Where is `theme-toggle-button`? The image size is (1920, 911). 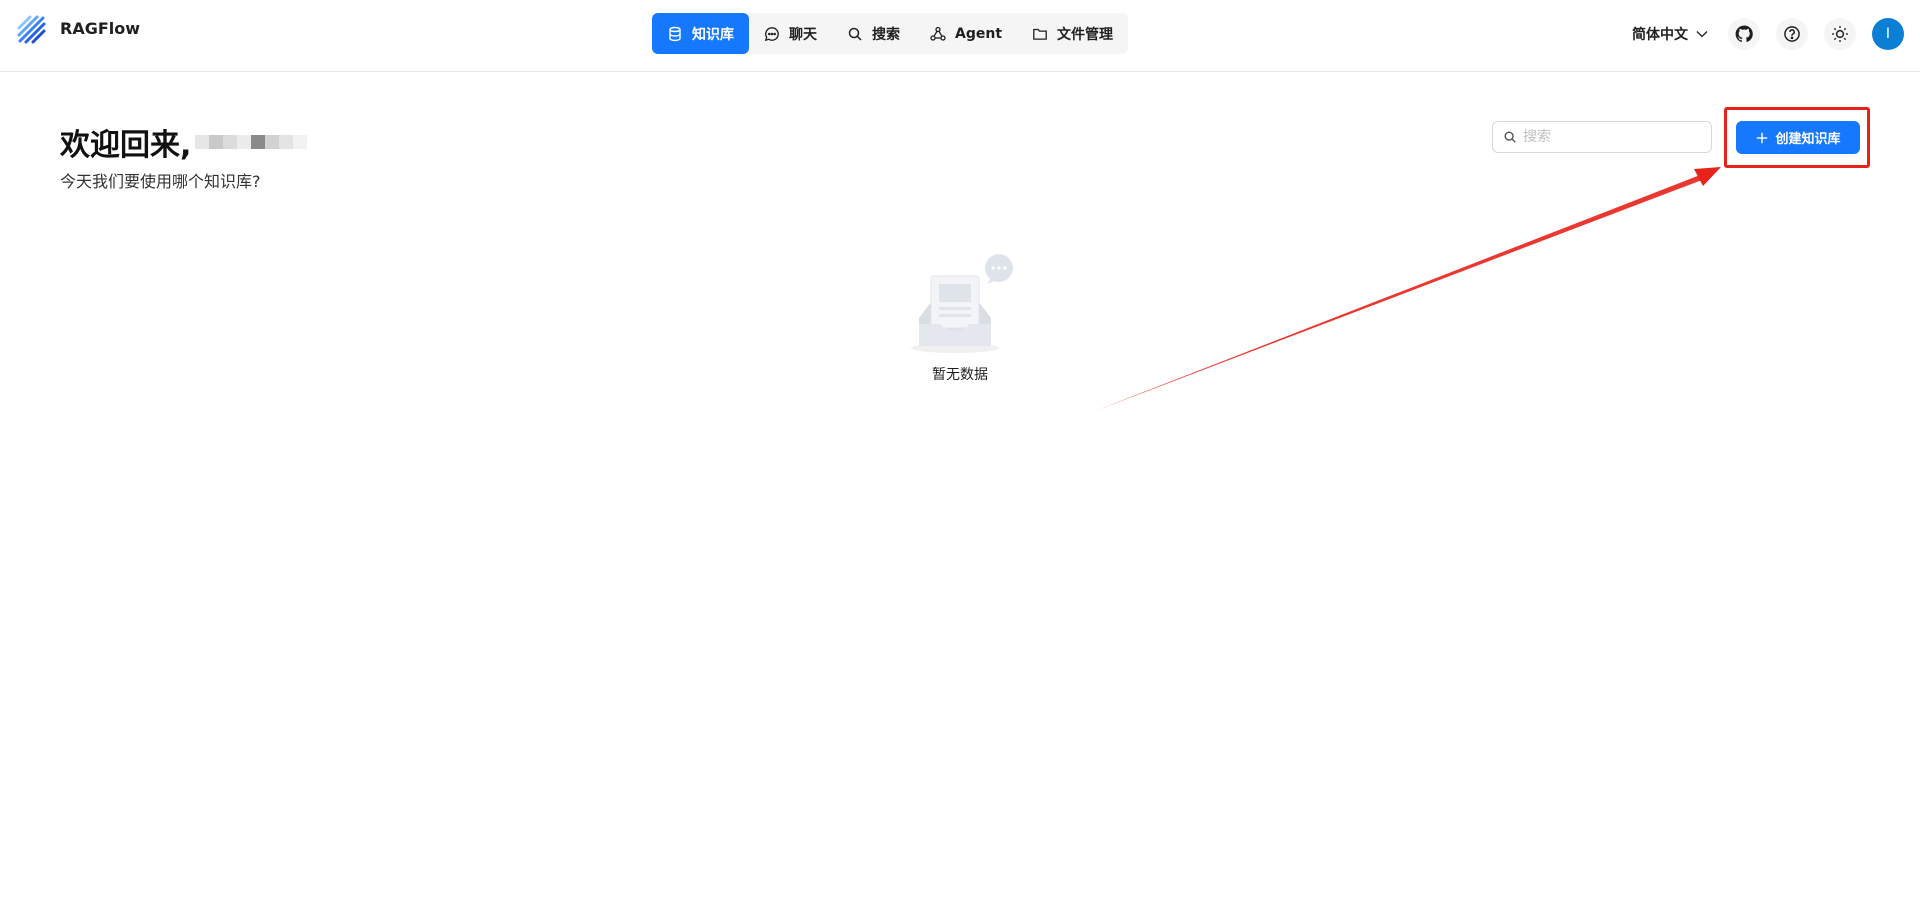 theme-toggle-button is located at coordinates (1840, 34).